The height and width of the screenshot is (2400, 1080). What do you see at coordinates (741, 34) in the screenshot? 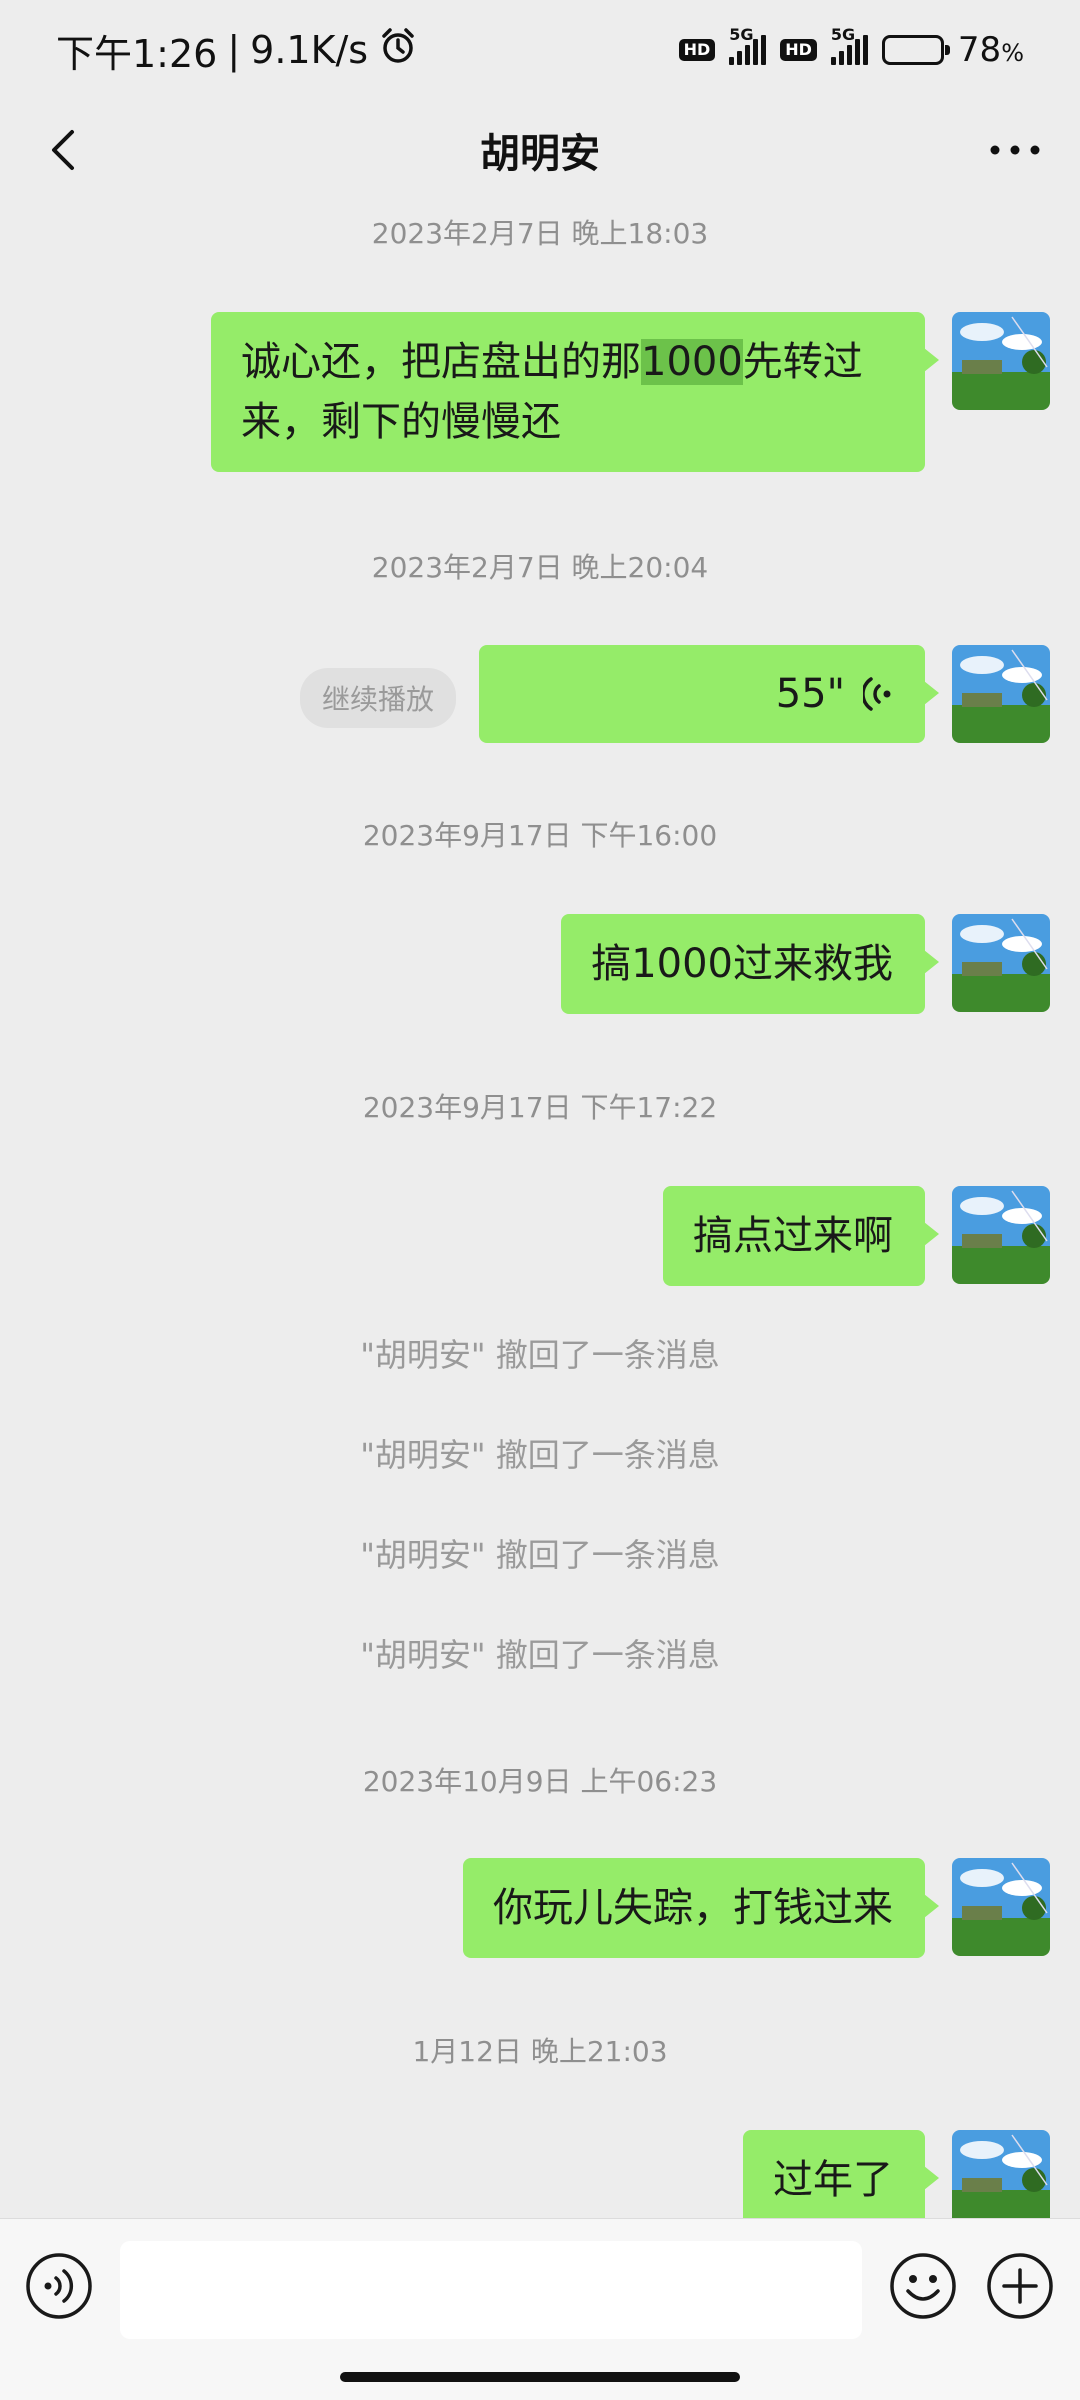
I see `network-type: 5G` at bounding box center [741, 34].